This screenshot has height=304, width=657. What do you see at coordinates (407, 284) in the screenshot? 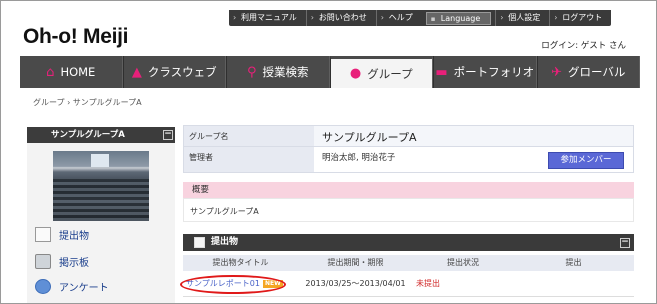
I see `table-row: サンプルレポート01 NEW 2013/03/25〜2013/04/01 未提出` at bounding box center [407, 284].